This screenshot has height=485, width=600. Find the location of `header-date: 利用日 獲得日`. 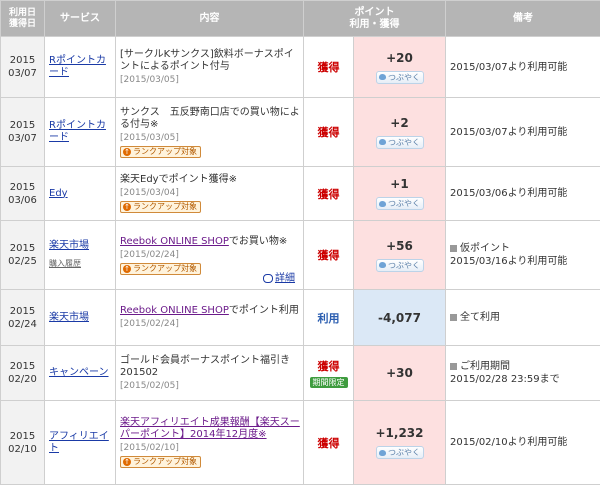

header-date: 利用日 獲得日 is located at coordinates (22, 18).